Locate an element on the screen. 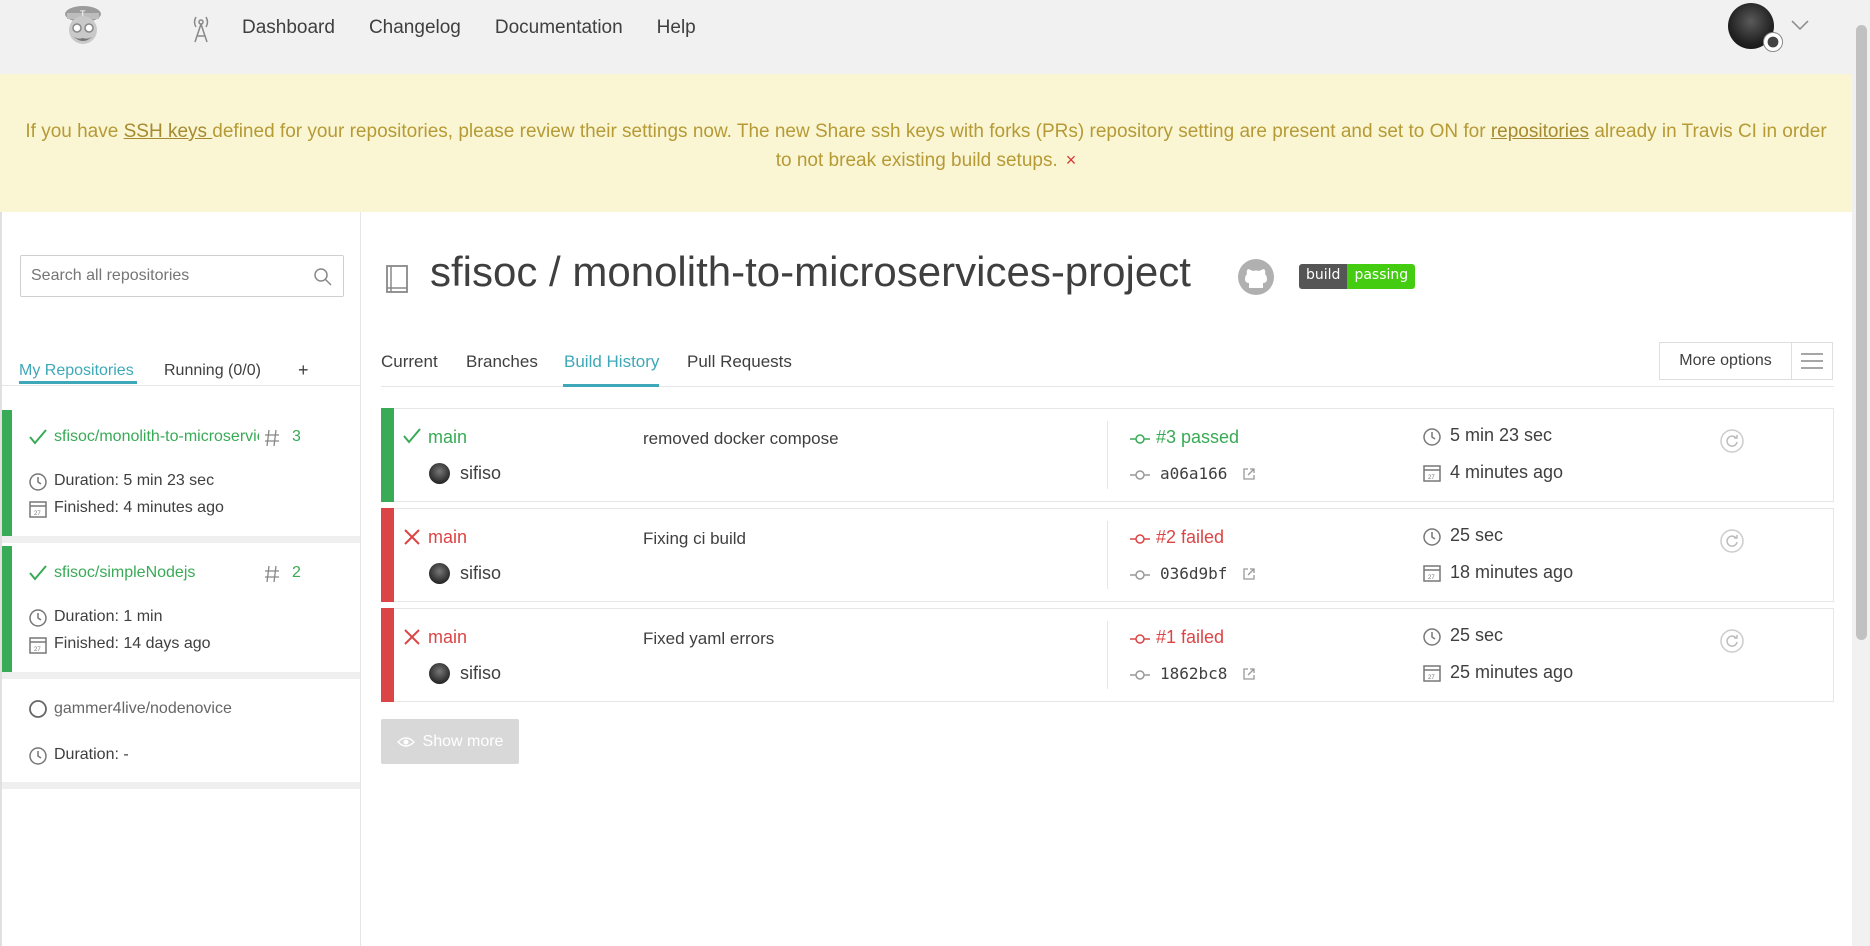 Image resolution: width=1870 pixels, height=946 pixels. search-icon is located at coordinates (323, 277).